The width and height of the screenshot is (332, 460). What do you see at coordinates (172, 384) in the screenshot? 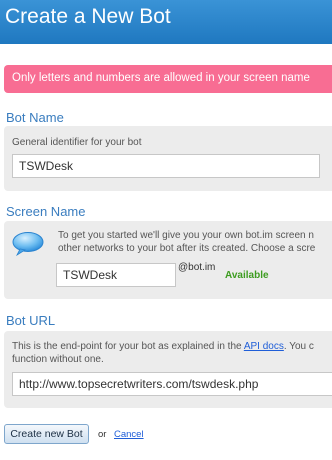
I see `bot-url-input` at bounding box center [172, 384].